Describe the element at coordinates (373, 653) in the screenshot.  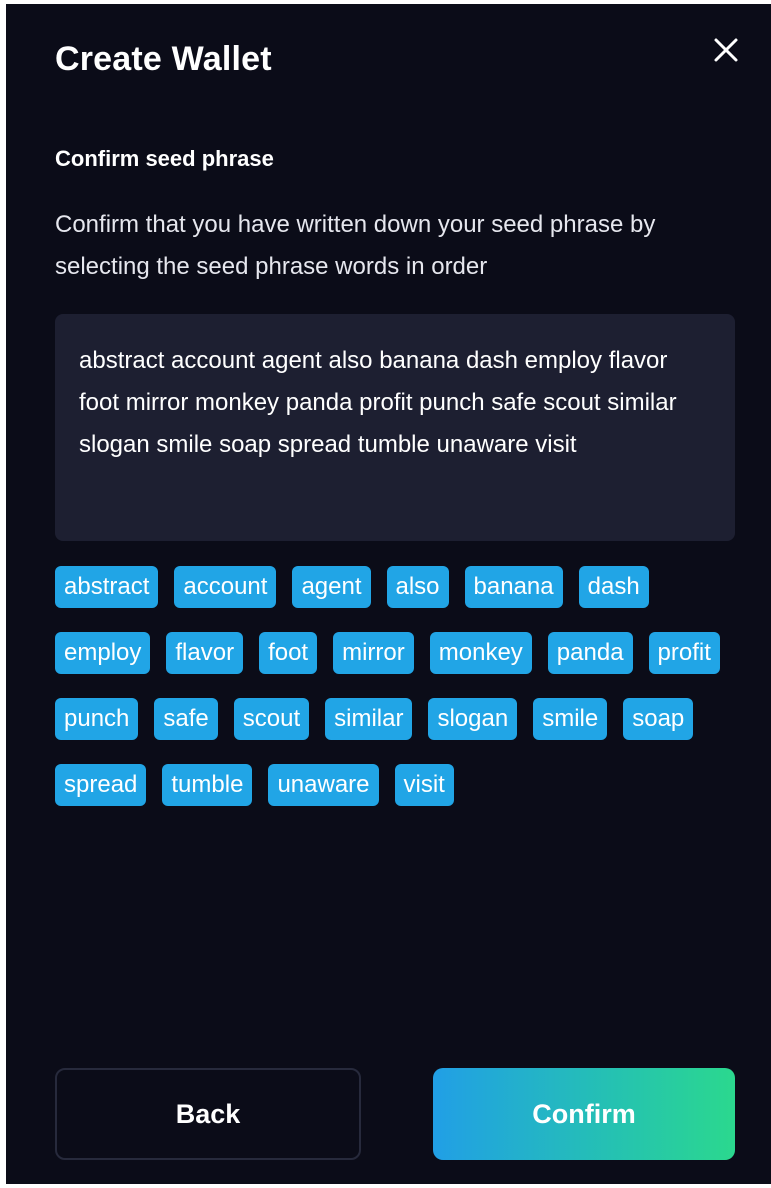
I see `word-chip-mirror: mirror` at that location.